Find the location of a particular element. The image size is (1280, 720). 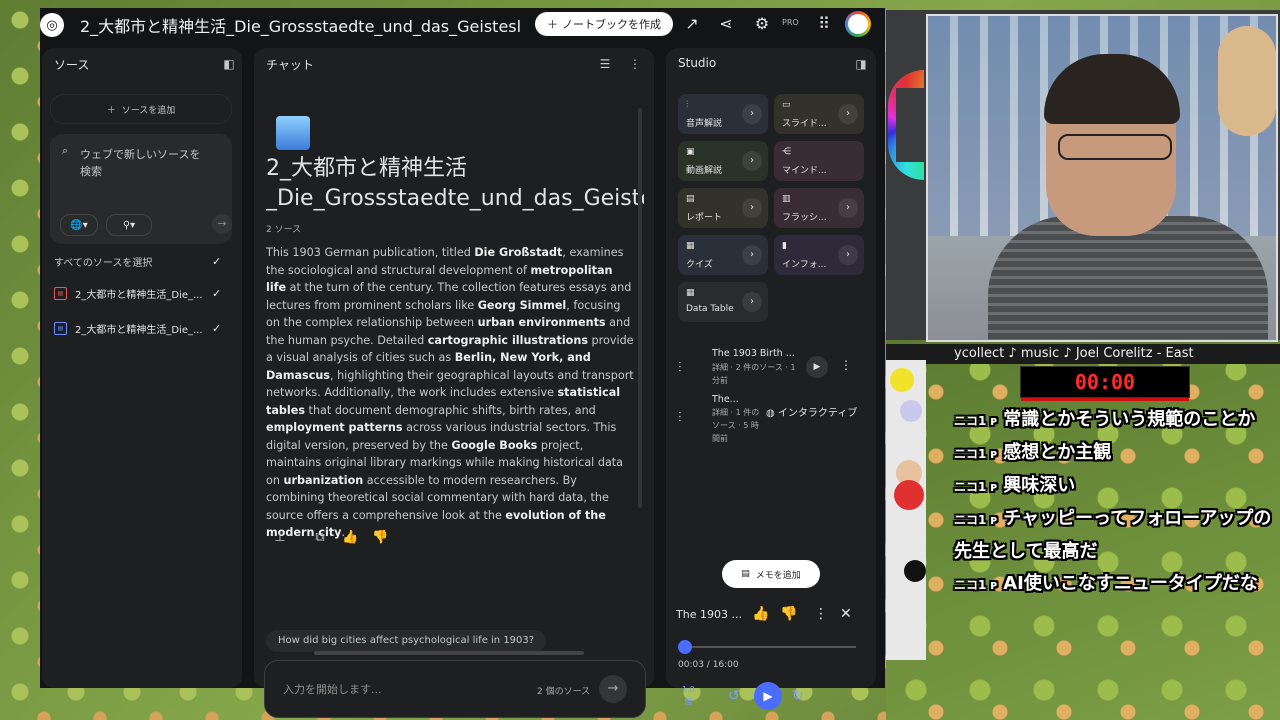

research-mode-dropdown: ⚲▾ is located at coordinates (129, 225).